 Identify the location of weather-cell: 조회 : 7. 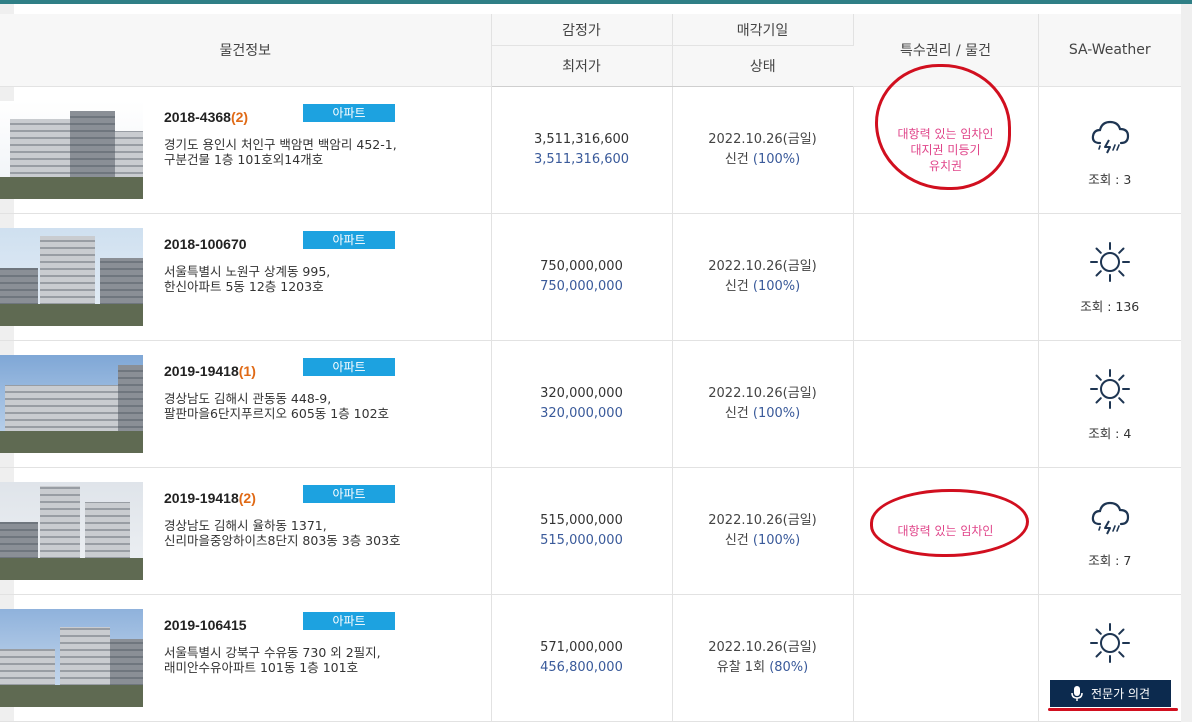
(1109, 531).